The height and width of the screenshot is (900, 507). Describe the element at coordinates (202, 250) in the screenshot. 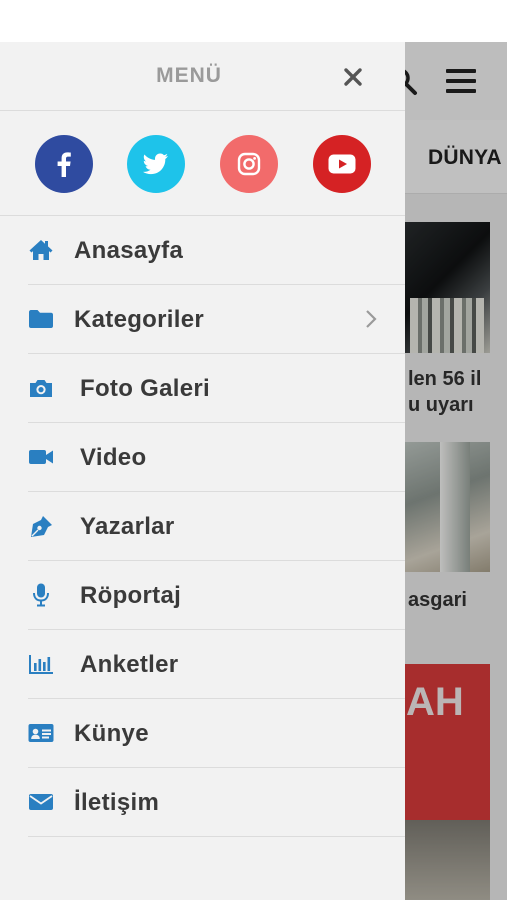

I see `menu-item-anasayfa: Anasayfa` at that location.